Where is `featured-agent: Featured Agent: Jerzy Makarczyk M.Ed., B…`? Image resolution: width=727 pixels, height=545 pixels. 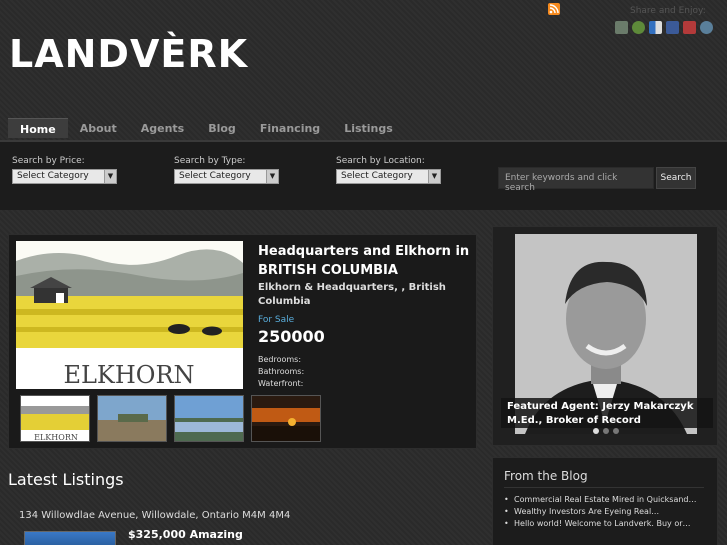
featured-agent: Featured Agent: Jerzy Makarczyk M.Ed., B… is located at coordinates (605, 336).